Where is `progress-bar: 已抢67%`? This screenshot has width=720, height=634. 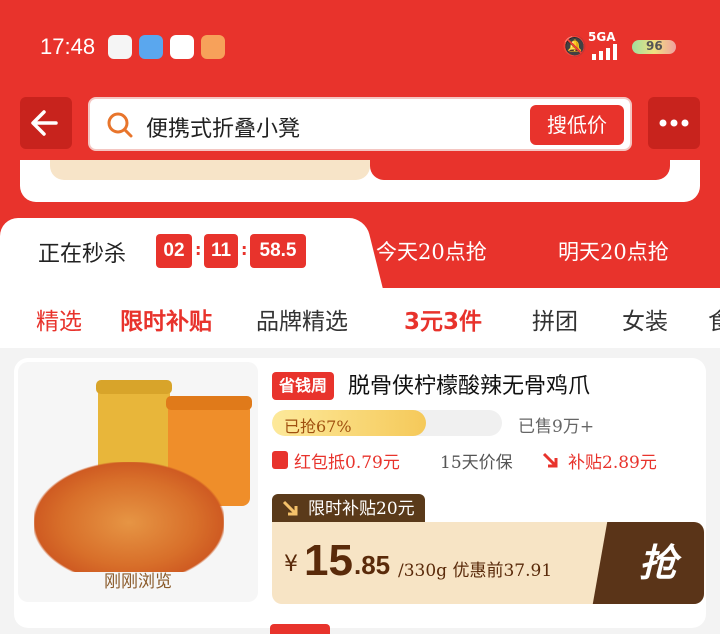
progress-bar: 已抢67% is located at coordinates (387, 423).